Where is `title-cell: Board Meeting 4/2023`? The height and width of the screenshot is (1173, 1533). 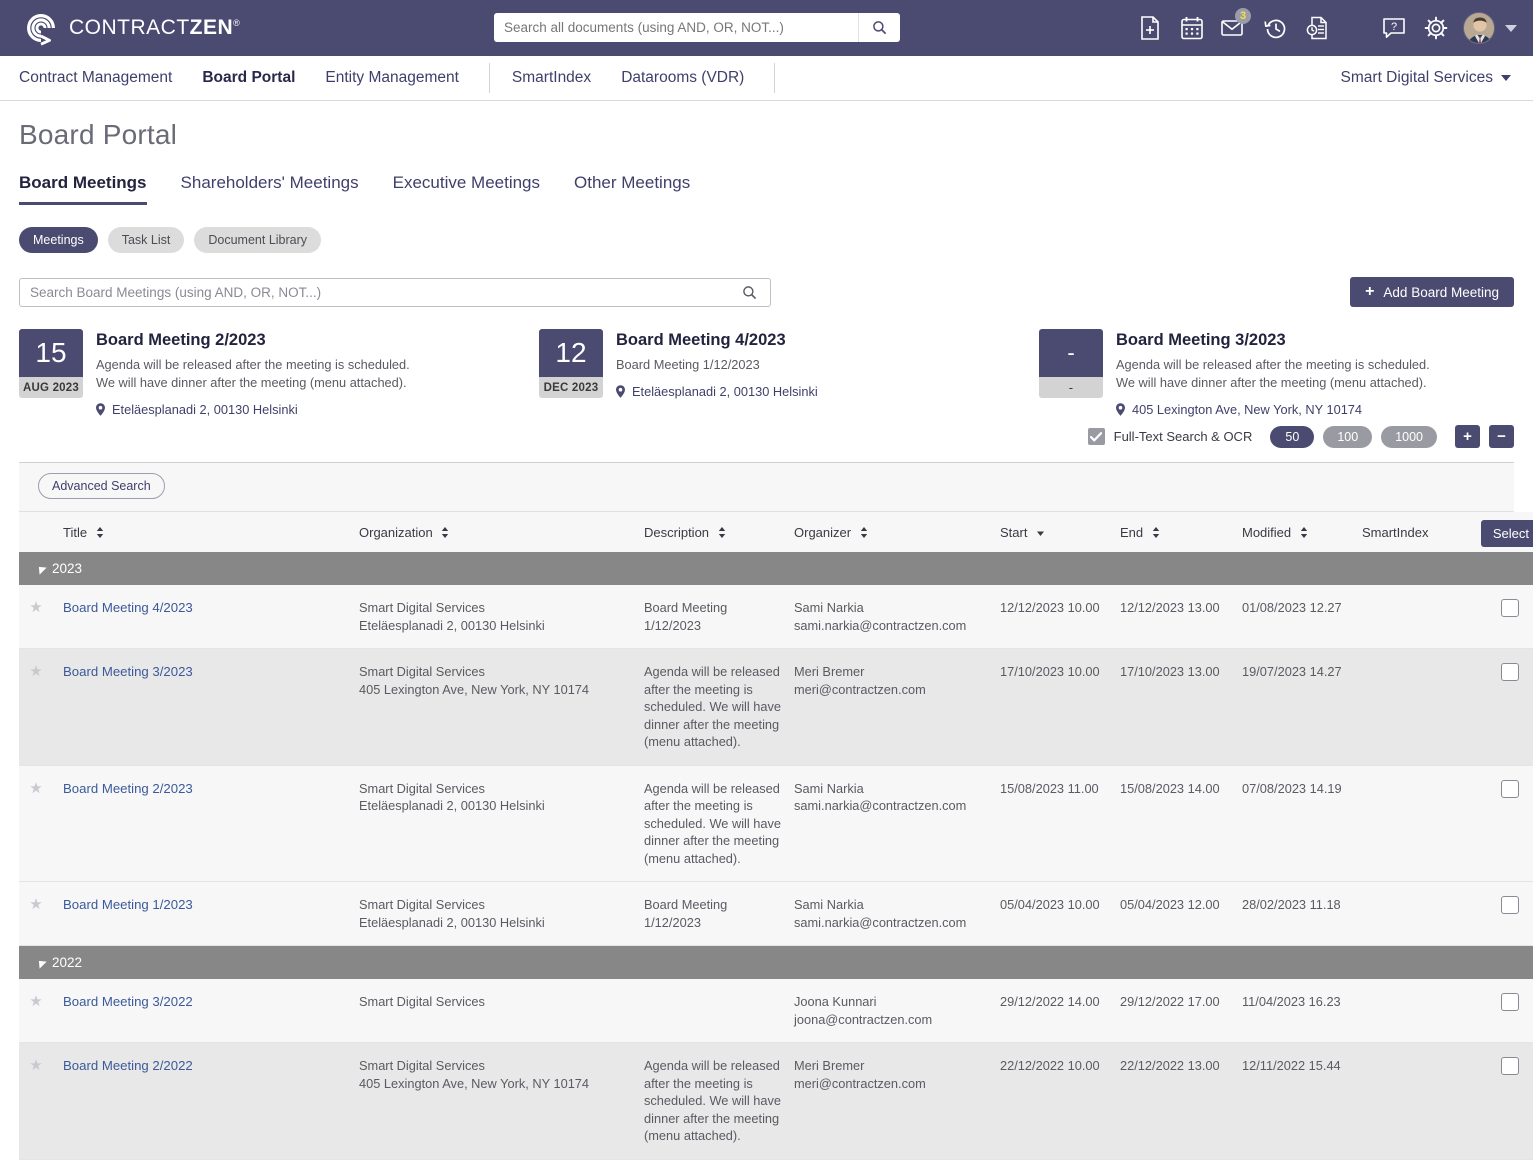 title-cell: Board Meeting 4/2023 is located at coordinates (211, 617).